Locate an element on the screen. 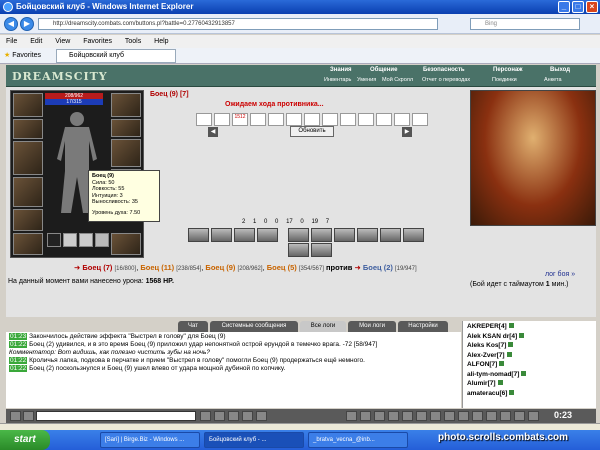 The image size is (600, 450). user-item: Alumir[7] is located at coordinates (529, 384).